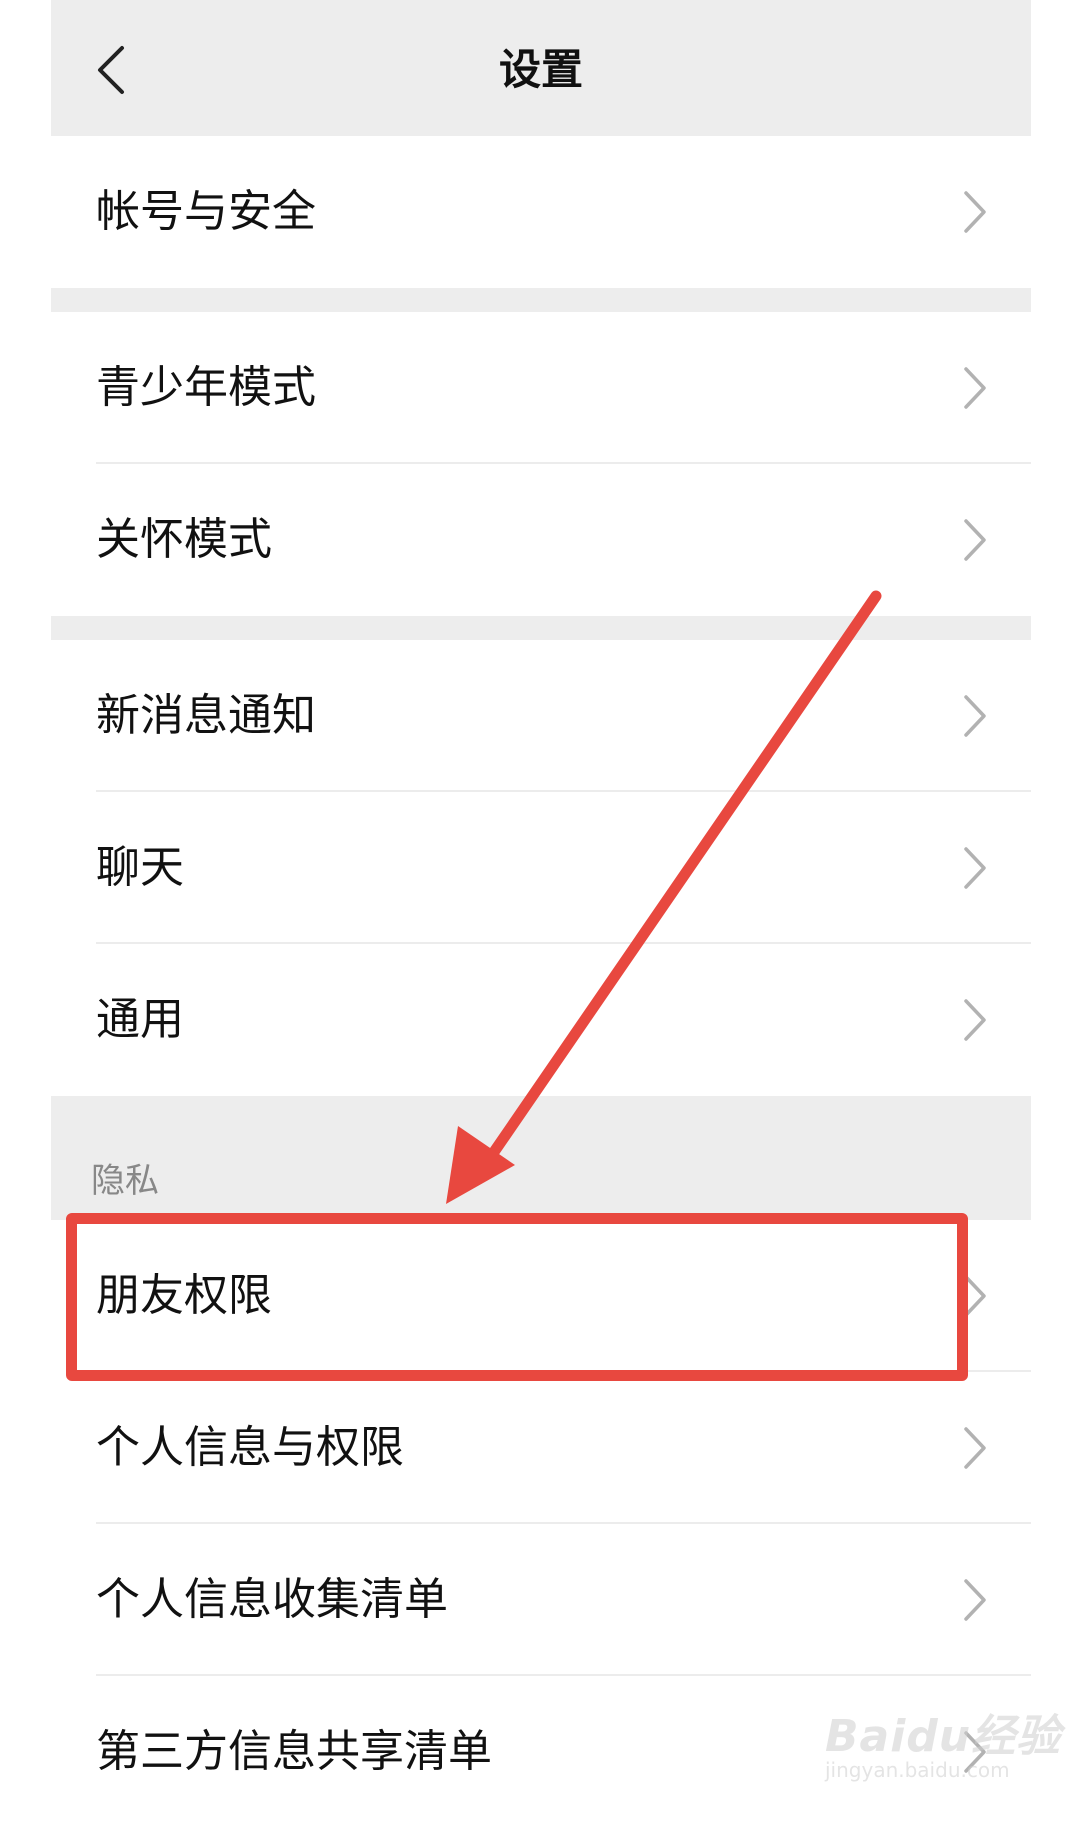  I want to click on settings-item-label: 通用, so click(140, 1019).